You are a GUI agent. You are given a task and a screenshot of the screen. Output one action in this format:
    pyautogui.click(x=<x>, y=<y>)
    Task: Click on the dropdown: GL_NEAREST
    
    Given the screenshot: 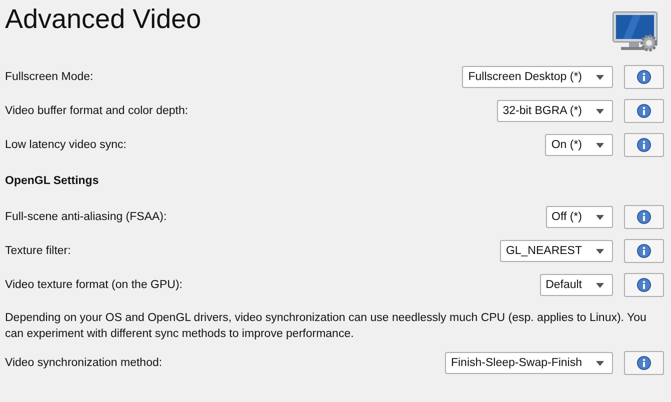 What is the action you would take?
    pyautogui.click(x=556, y=251)
    